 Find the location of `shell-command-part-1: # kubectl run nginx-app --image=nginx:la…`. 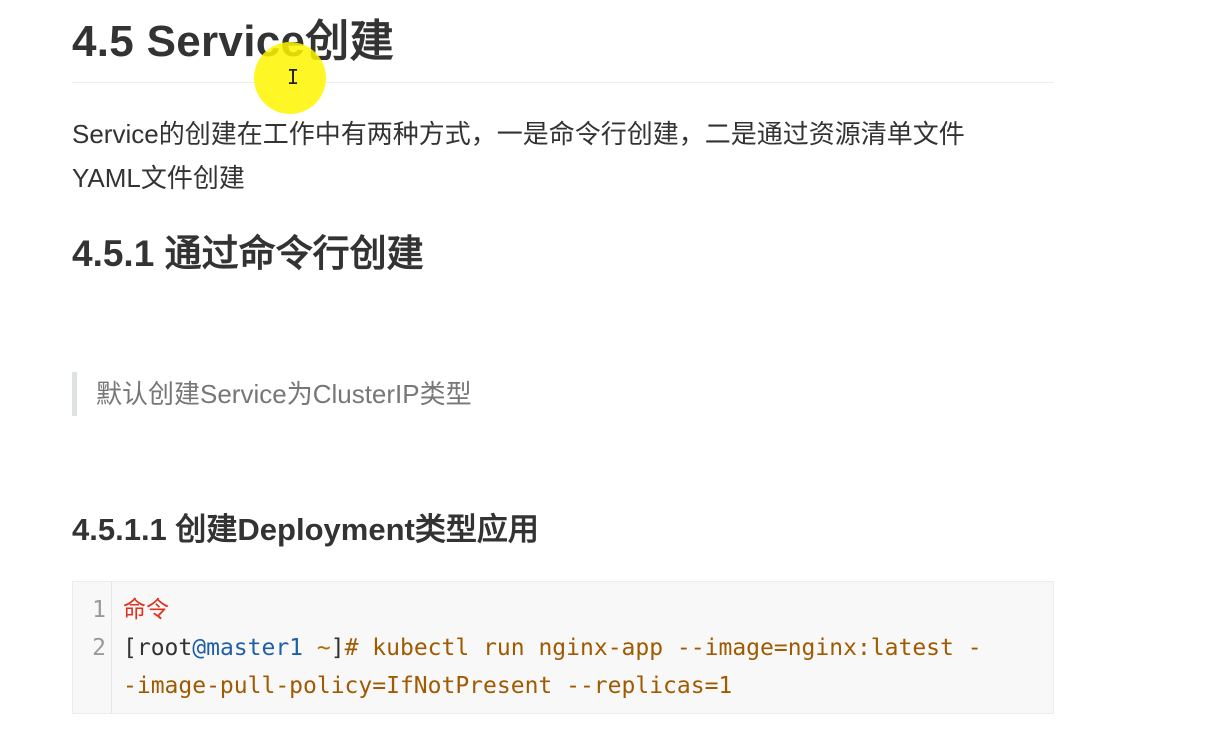

shell-command-part-1: # kubectl run nginx-app --image=nginx:la… is located at coordinates (663, 648).